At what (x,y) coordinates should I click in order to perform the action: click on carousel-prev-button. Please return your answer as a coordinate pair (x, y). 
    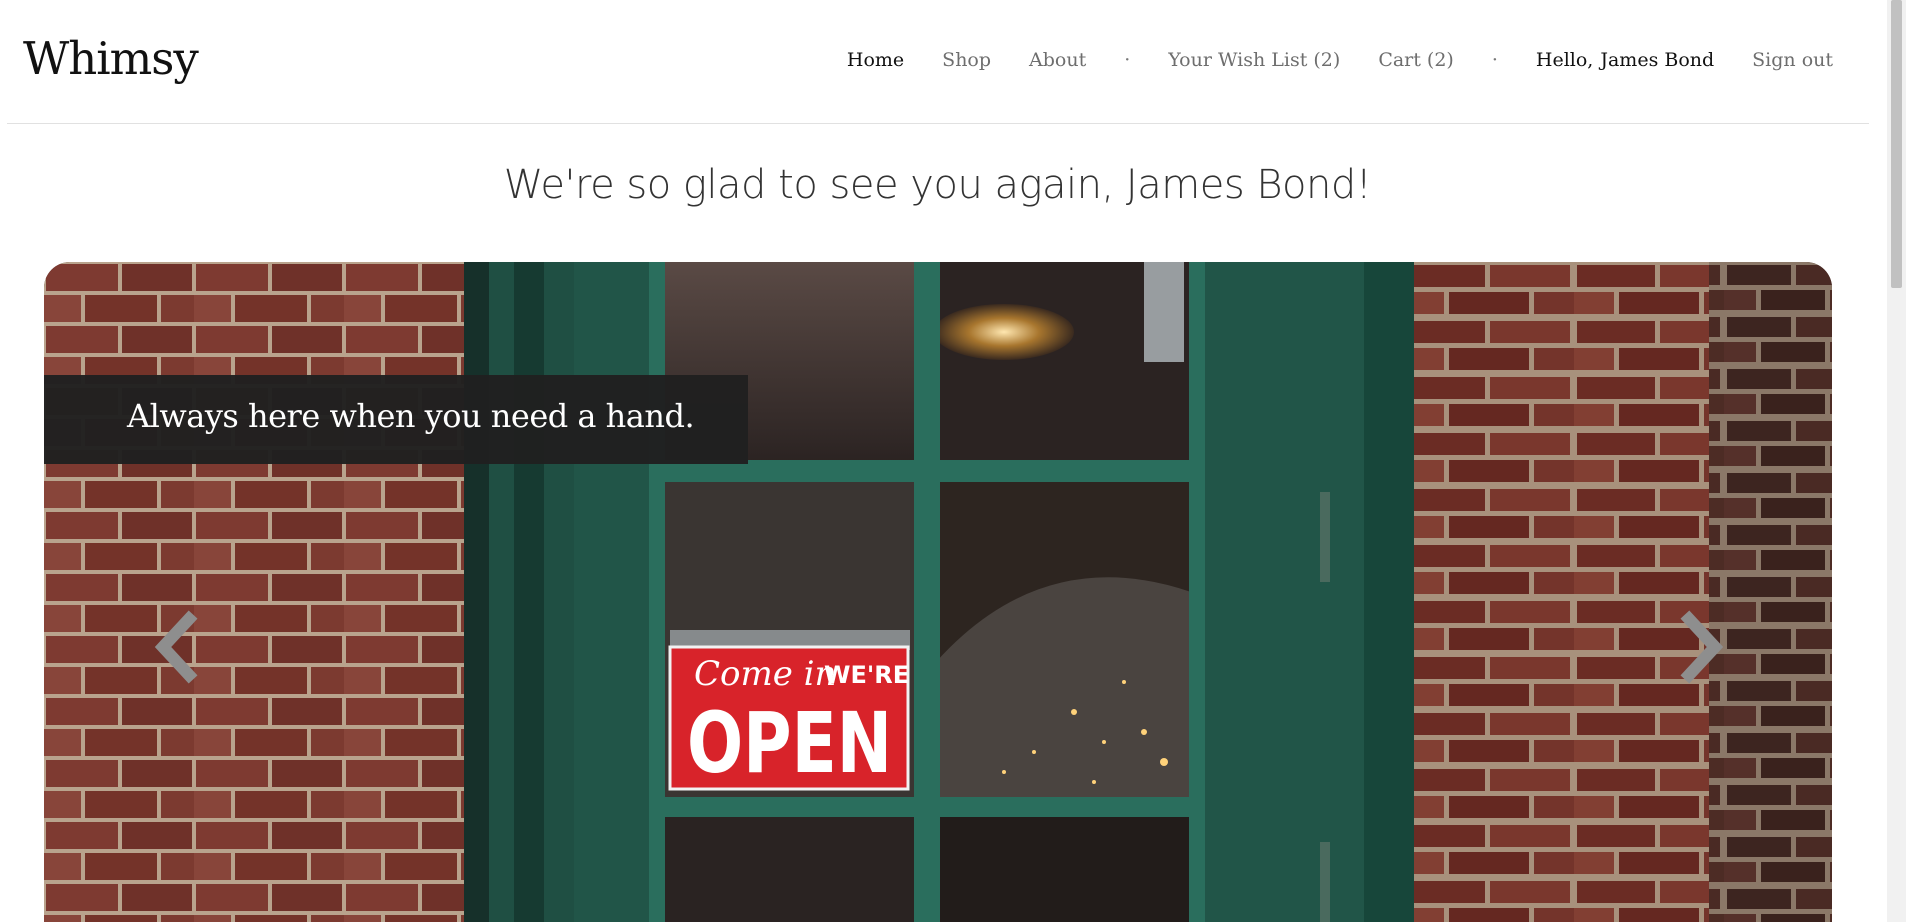
    Looking at the image, I should click on (179, 647).